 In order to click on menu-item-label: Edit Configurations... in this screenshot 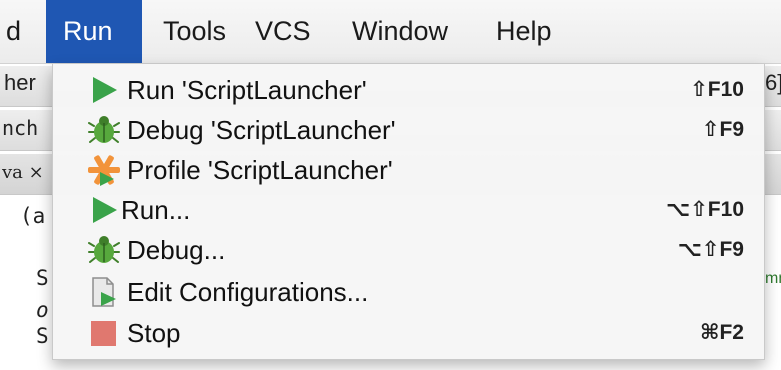, I will do `click(248, 292)`.